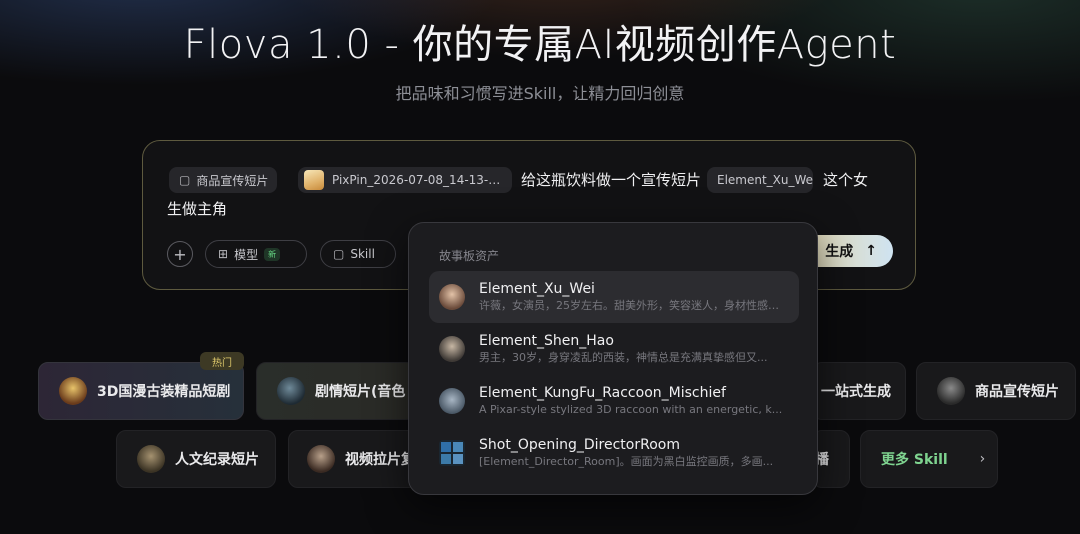 This screenshot has height=534, width=1080. I want to click on skill-card-label: 商品宣传短片, so click(1017, 392).